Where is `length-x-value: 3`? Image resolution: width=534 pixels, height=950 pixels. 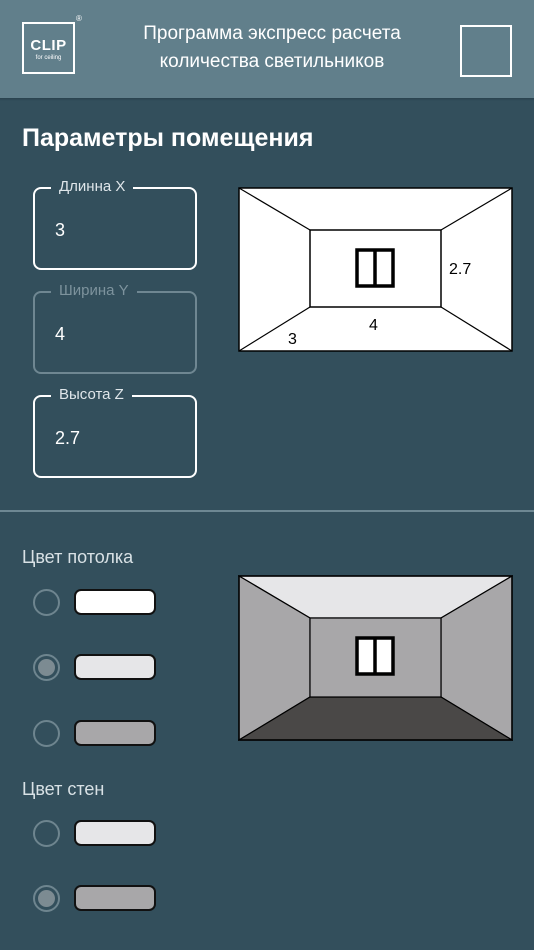
length-x-value: 3 is located at coordinates (60, 230).